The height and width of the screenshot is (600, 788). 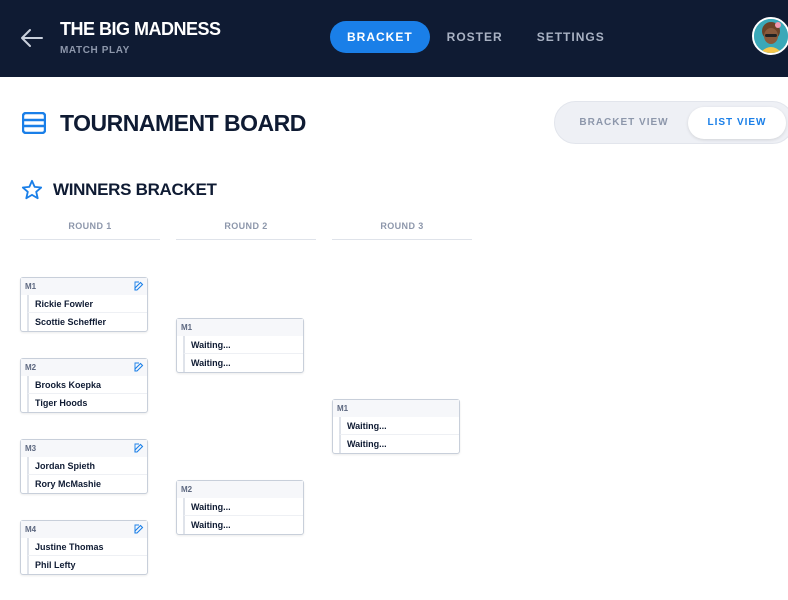 What do you see at coordinates (737, 123) in the screenshot?
I see `list-view-button: LIST VIEW` at bounding box center [737, 123].